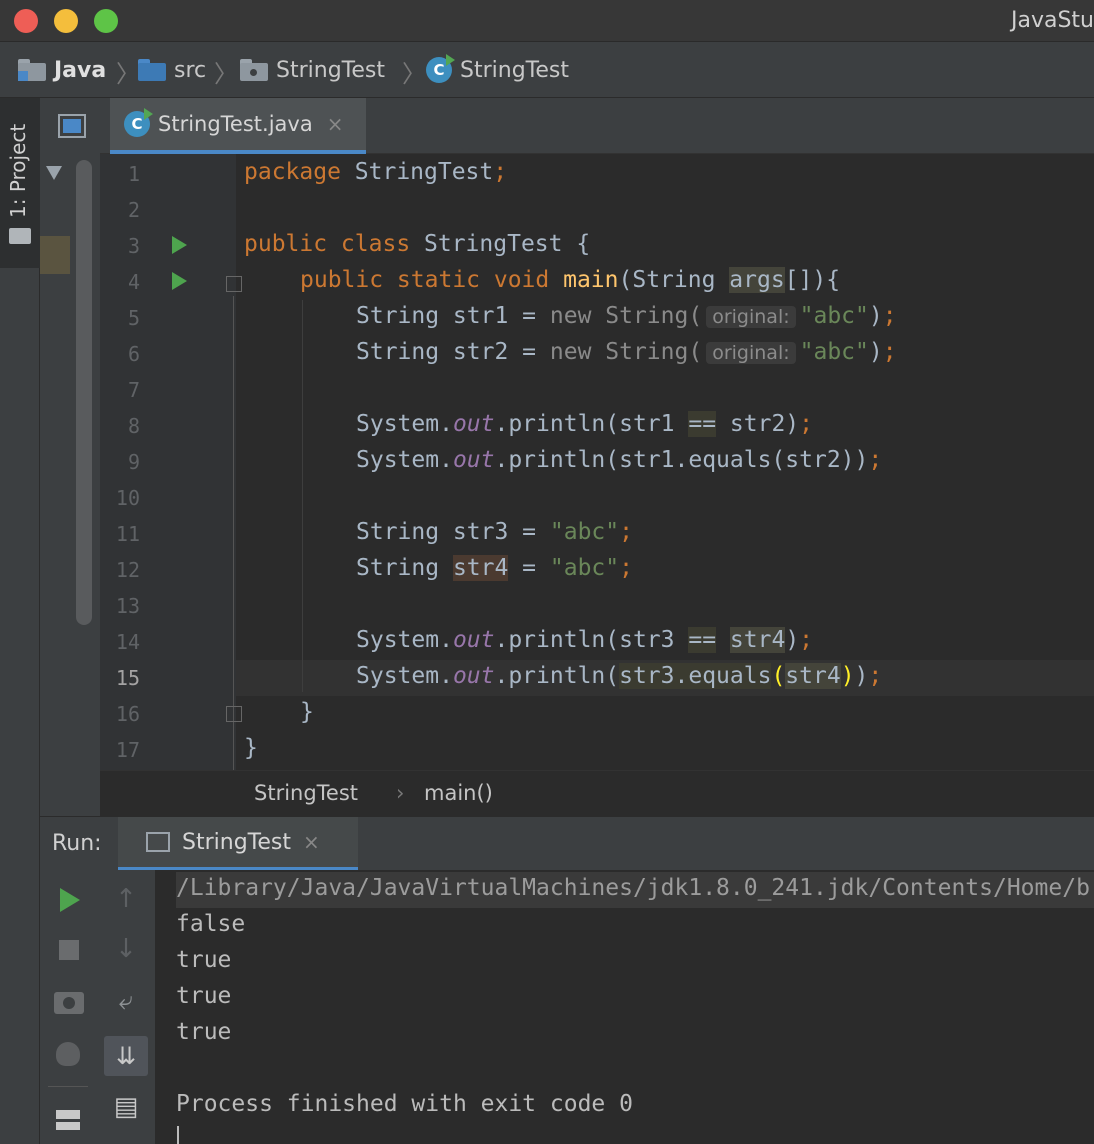 The width and height of the screenshot is (1094, 1144). What do you see at coordinates (72, 126) in the screenshot?
I see `project-view-icon` at bounding box center [72, 126].